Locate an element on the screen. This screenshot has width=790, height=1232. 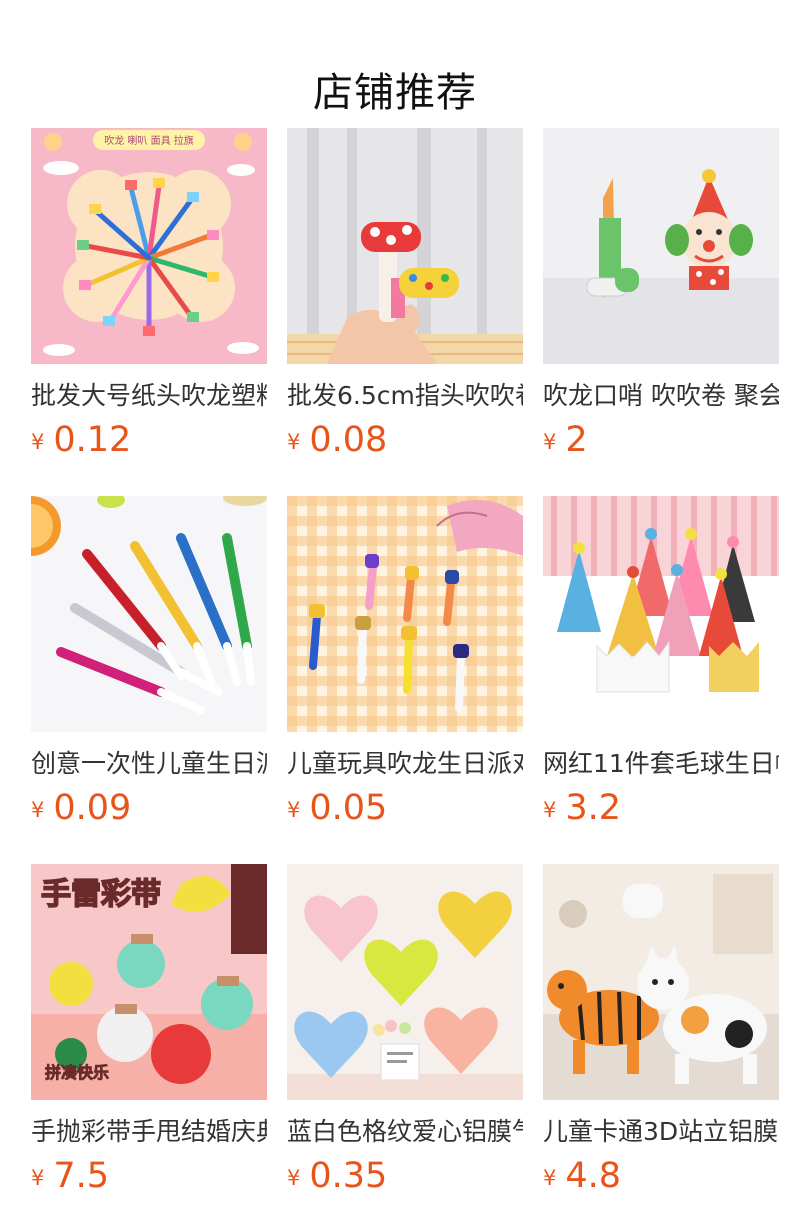
product-name: 网红11件套毛球生日帽 is located at coordinates (661, 764).